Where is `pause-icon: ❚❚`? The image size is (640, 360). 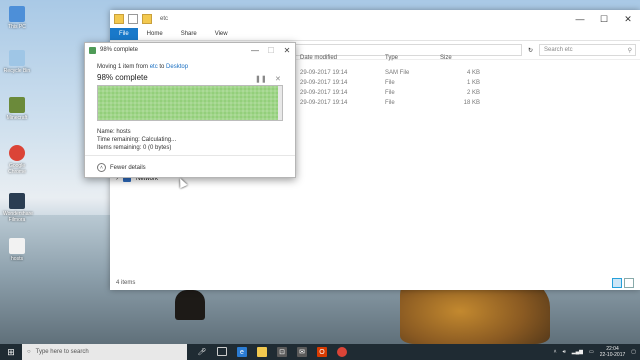 pause-icon: ❚❚ is located at coordinates (261, 79).